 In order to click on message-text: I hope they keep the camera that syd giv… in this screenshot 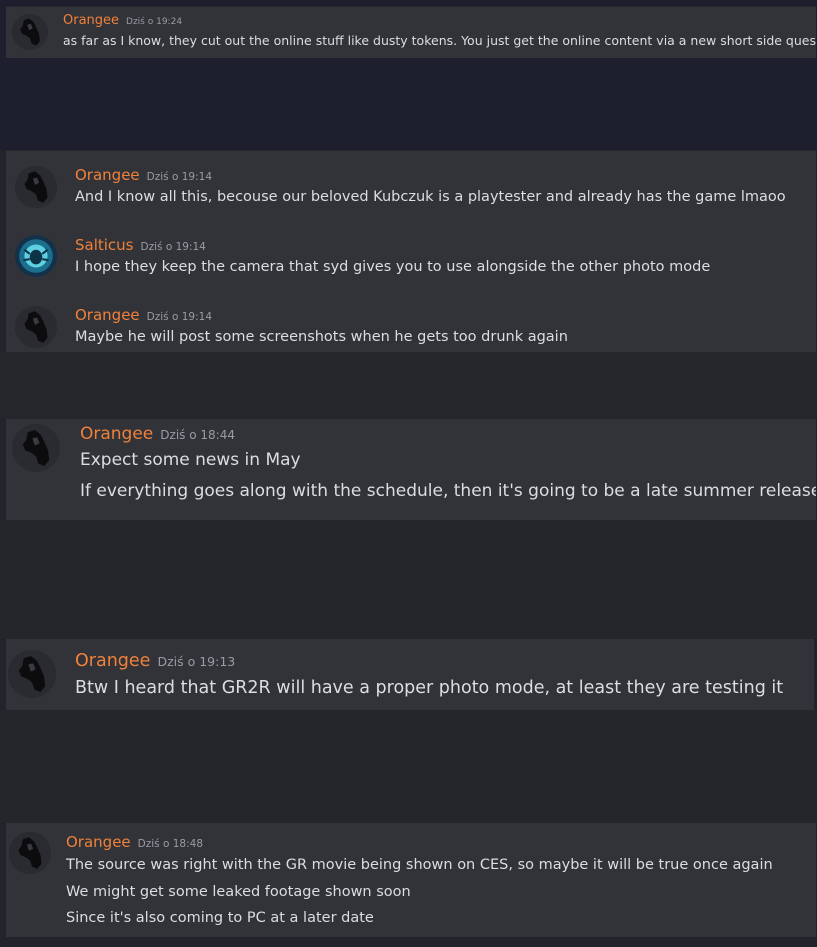, I will do `click(393, 267)`.